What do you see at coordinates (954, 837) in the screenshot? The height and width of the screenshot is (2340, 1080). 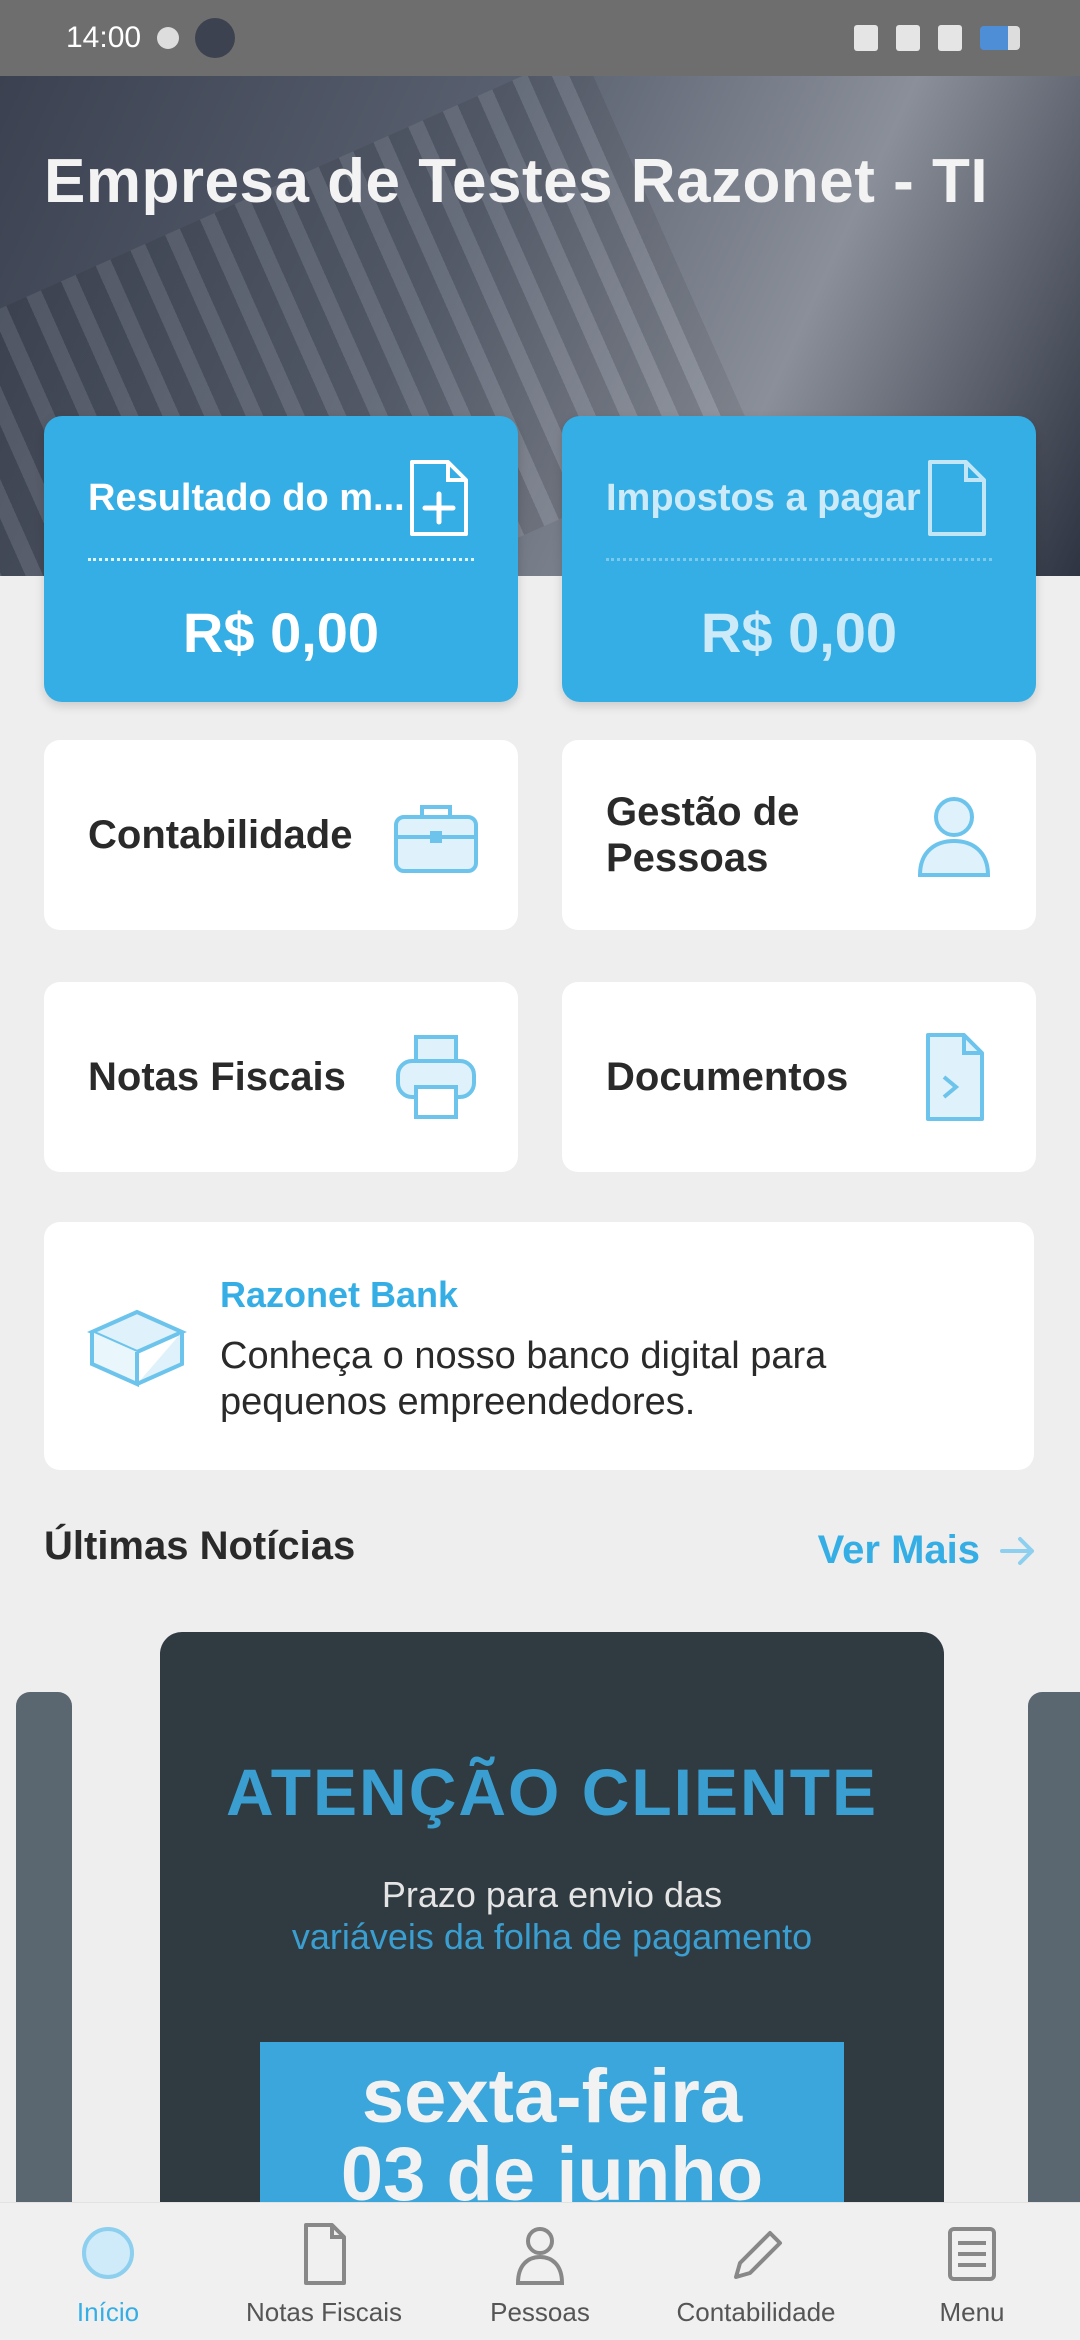 I see `person-icon` at bounding box center [954, 837].